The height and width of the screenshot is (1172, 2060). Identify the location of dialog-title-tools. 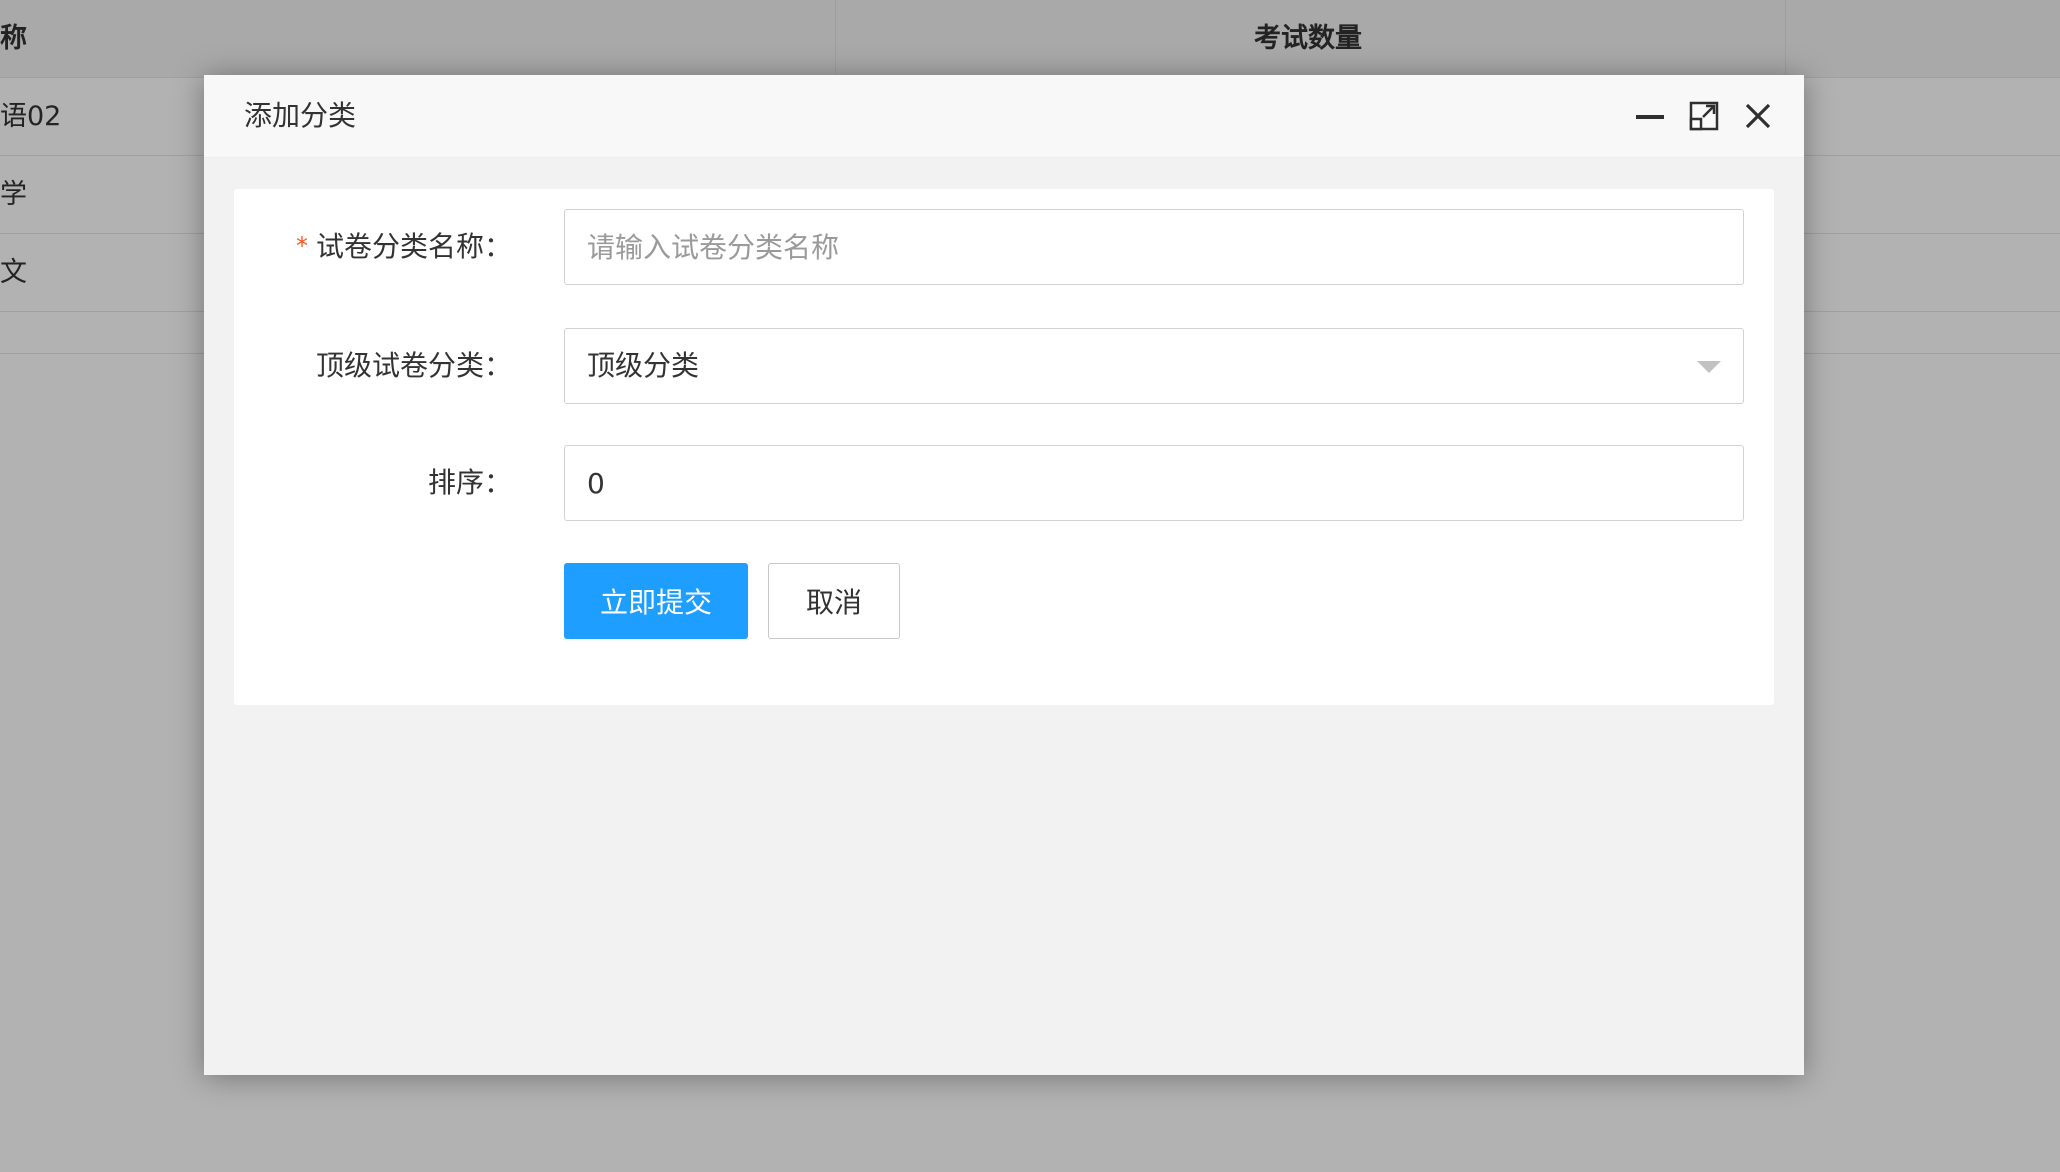
(1704, 116).